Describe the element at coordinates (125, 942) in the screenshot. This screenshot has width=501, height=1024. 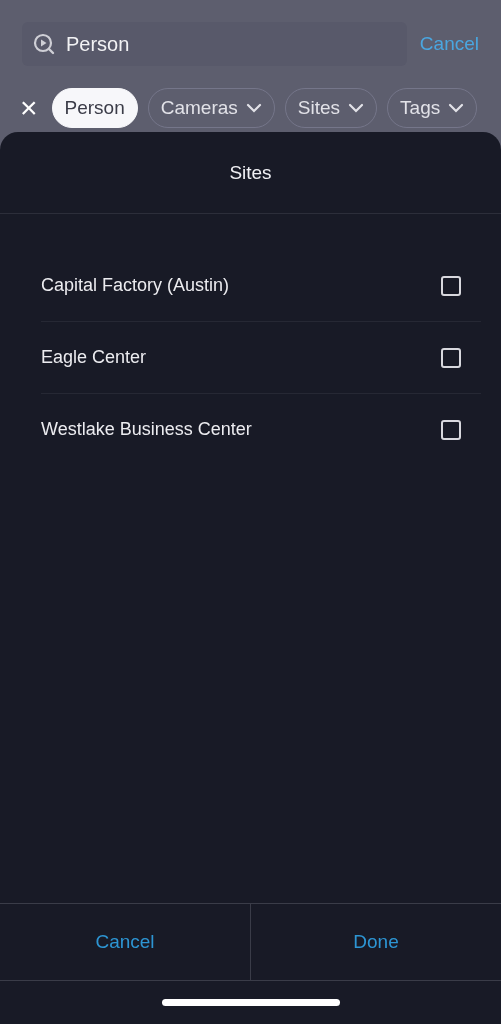
I see `cancel-button: Cancel` at that location.